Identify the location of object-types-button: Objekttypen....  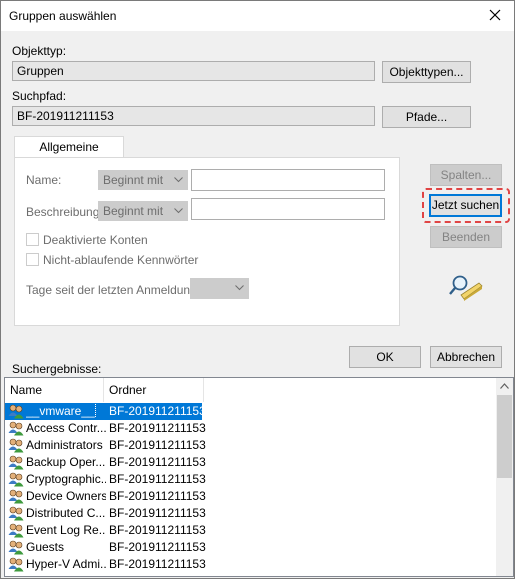
(426, 72).